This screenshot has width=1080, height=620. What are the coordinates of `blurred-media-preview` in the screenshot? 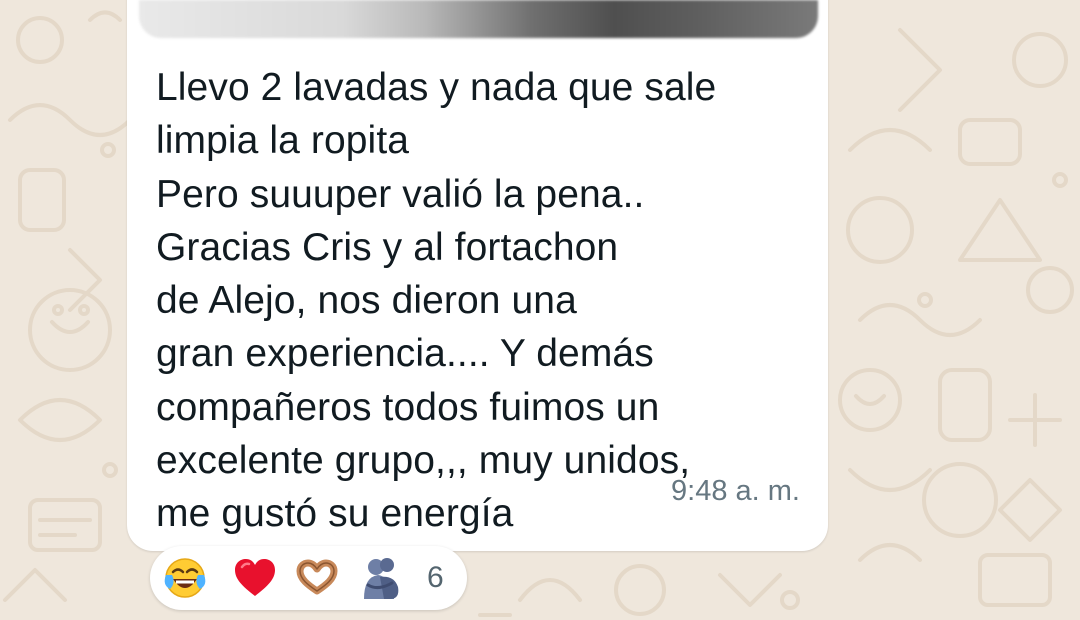 It's located at (478, 19).